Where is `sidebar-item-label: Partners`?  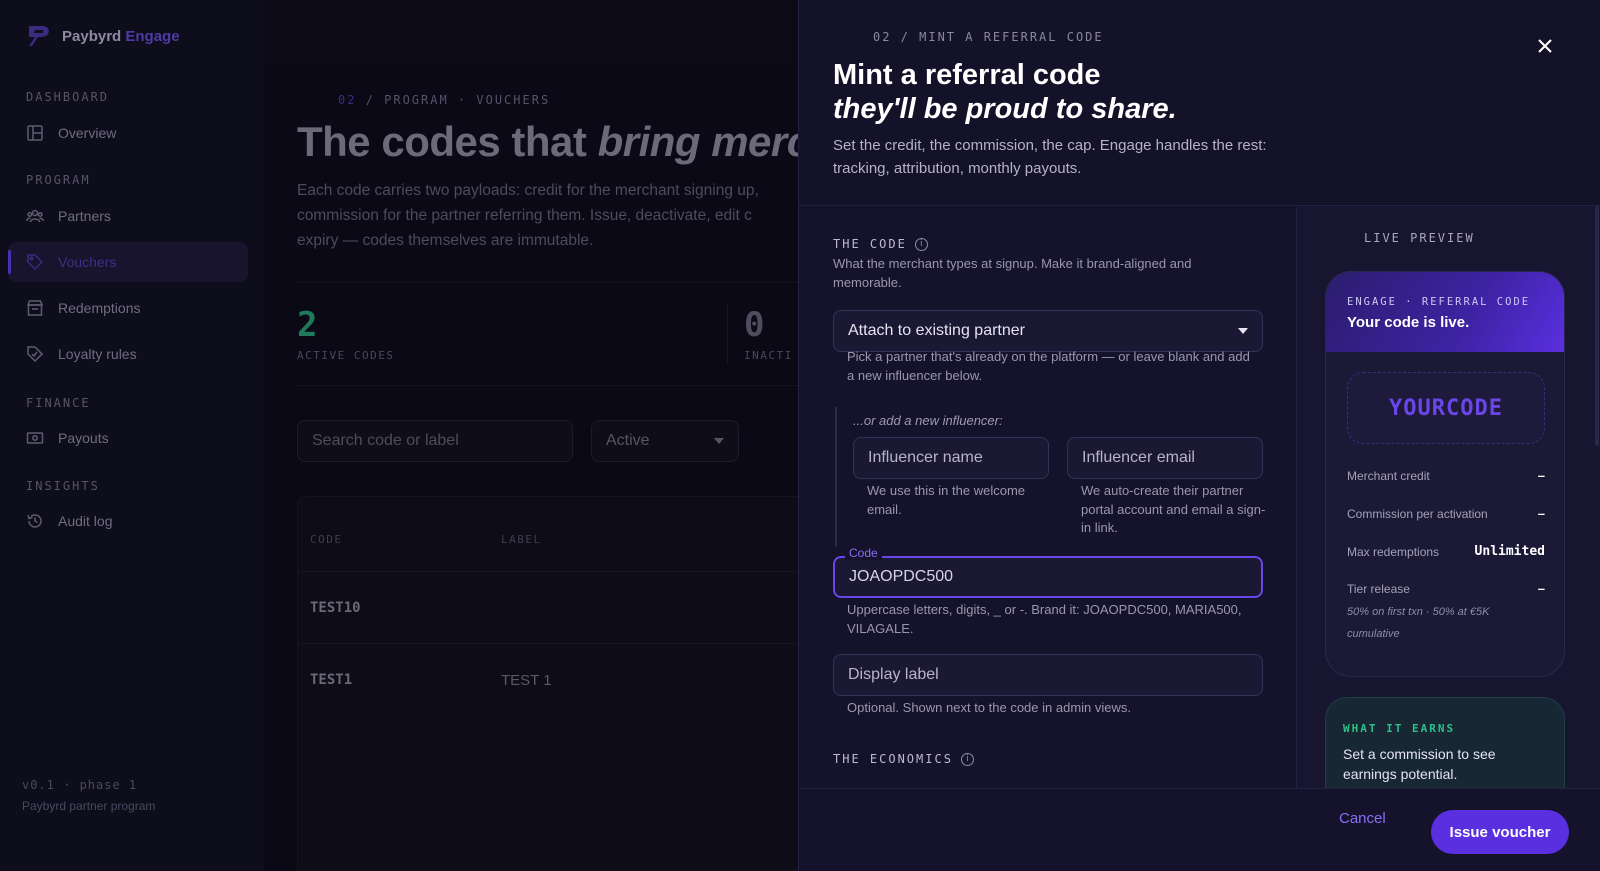
sidebar-item-label: Partners is located at coordinates (84, 216).